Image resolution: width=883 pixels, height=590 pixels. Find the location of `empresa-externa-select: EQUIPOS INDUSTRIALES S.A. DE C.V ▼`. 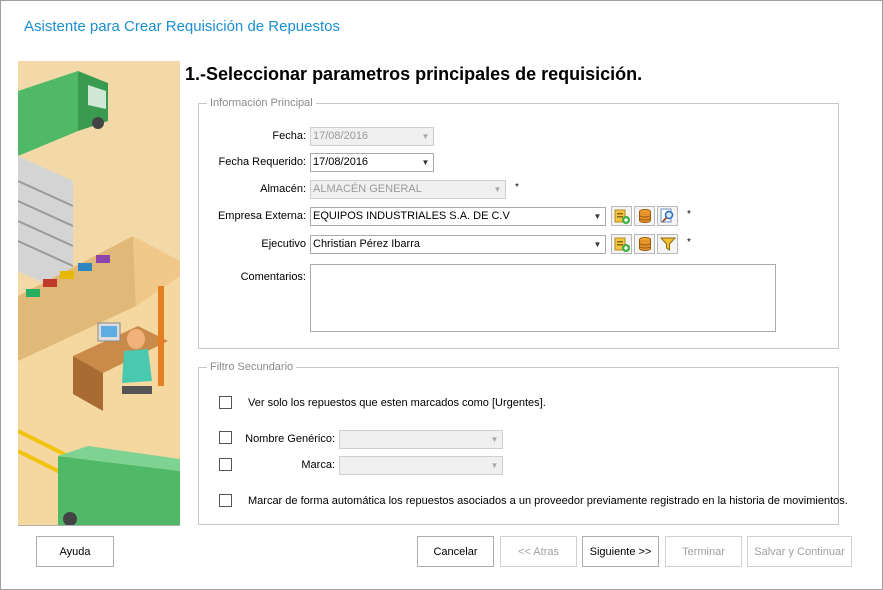

empresa-externa-select: EQUIPOS INDUSTRIALES S.A. DE C.V ▼ is located at coordinates (458, 216).